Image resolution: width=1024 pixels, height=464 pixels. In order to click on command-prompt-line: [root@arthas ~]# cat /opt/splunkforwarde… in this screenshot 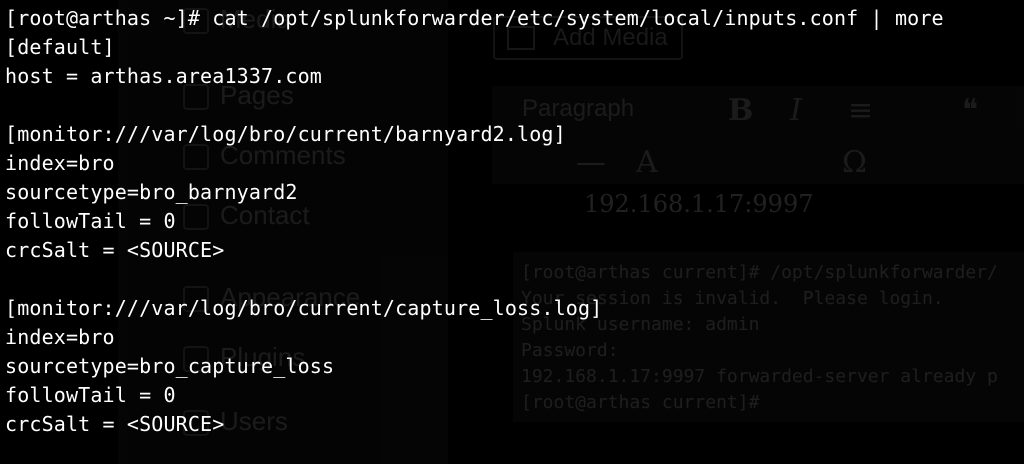, I will do `click(474, 18)`.